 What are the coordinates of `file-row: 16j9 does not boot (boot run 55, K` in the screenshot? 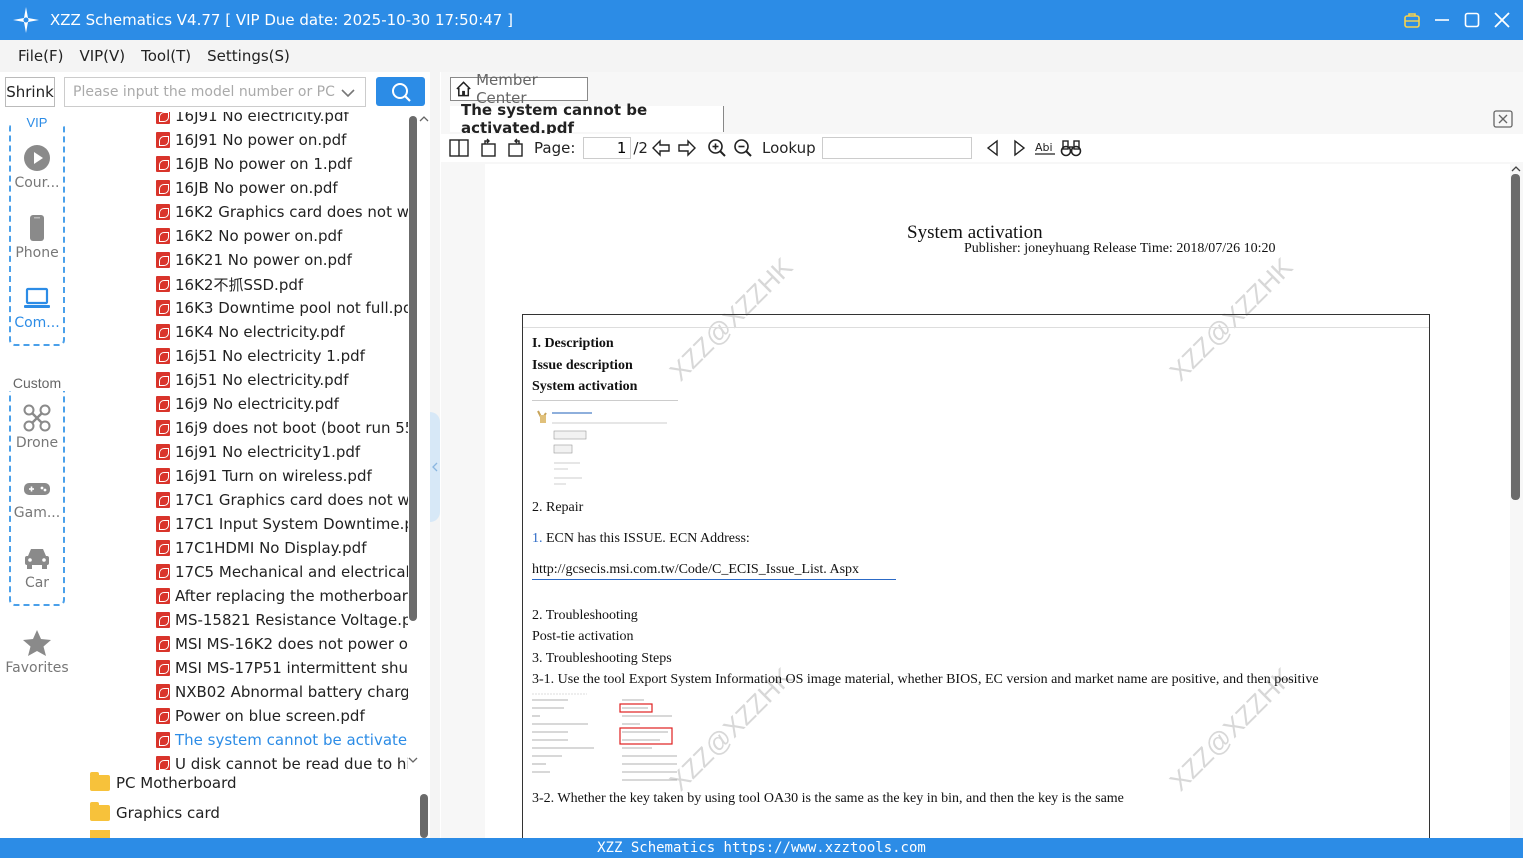 It's located at (282, 428).